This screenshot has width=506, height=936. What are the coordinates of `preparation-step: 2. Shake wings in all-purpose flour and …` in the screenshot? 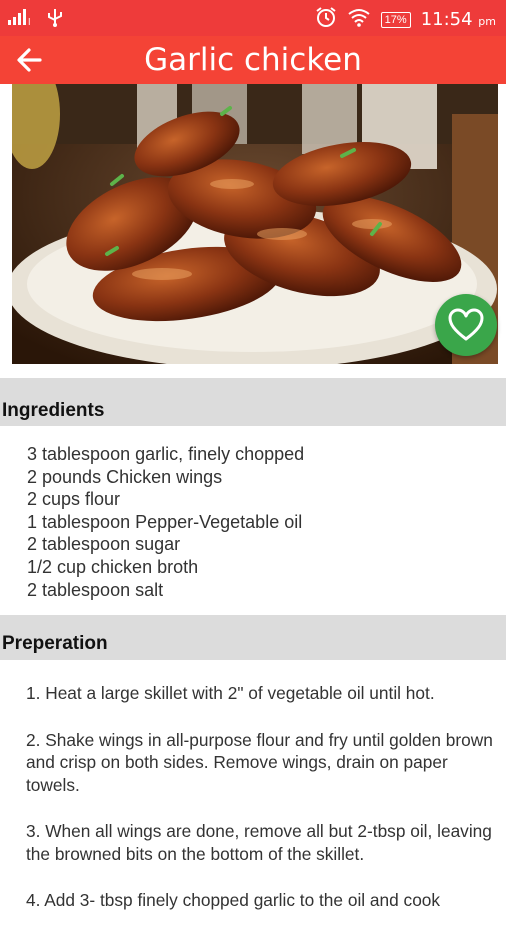 It's located at (259, 762).